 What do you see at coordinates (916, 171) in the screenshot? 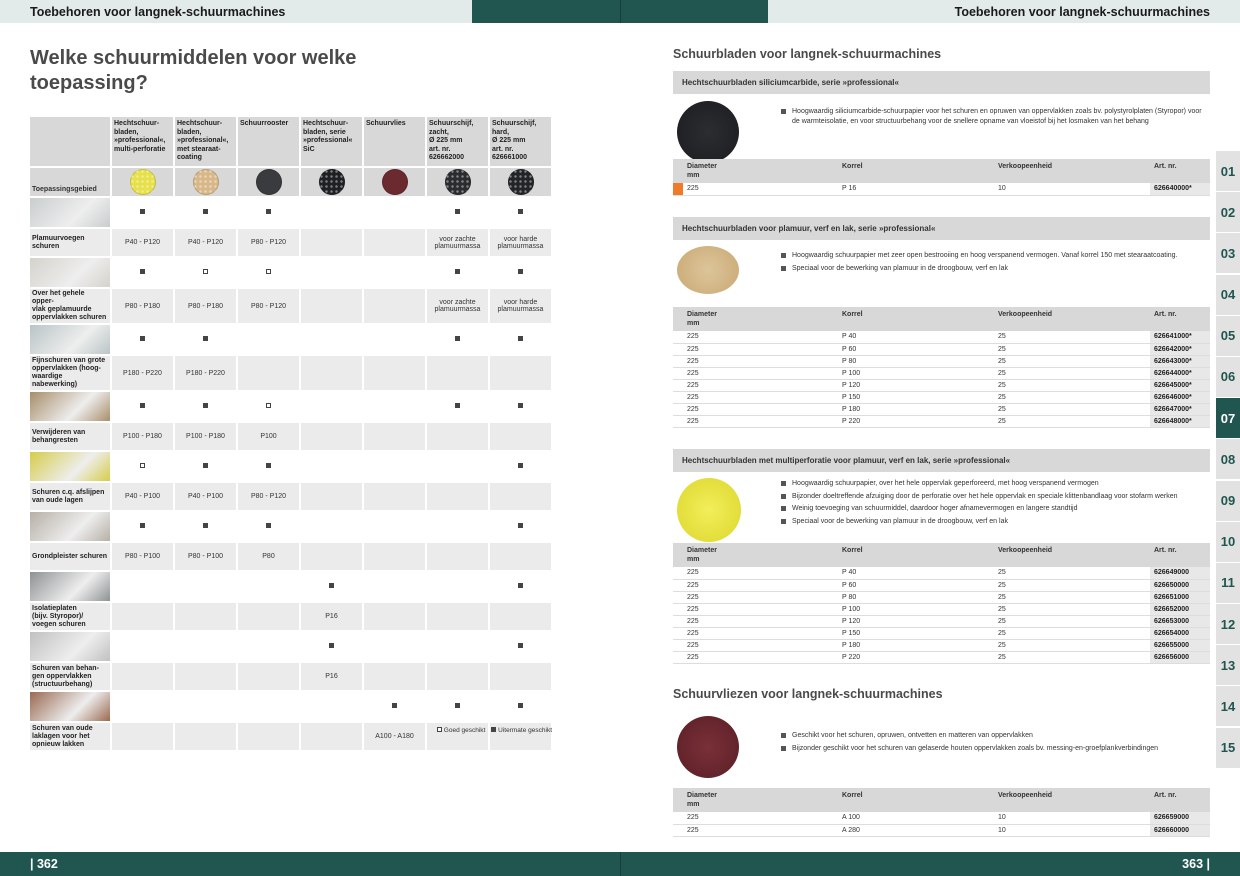
I see `col-korrel: Korrel` at bounding box center [916, 171].